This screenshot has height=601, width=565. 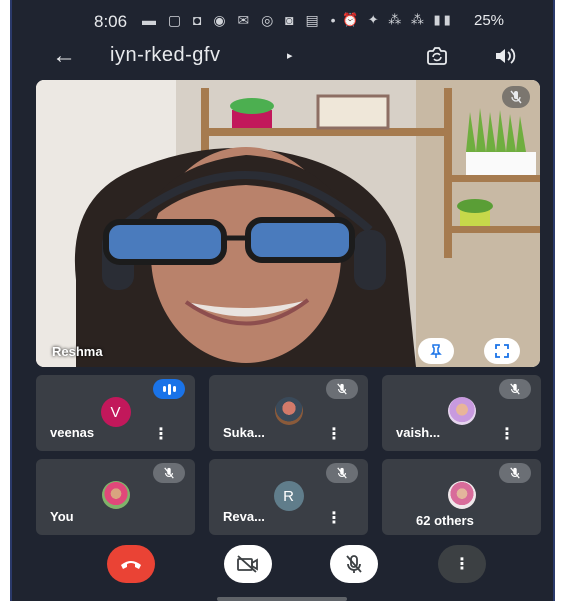 I want to click on status-bar: 8:06 ▬ ▢ ◘ ◉ ✉ ◎ ◙ ▤ • ⏰ ✦ ⁂ ⁂ ▮▮ 25%, so click(x=282, y=20).